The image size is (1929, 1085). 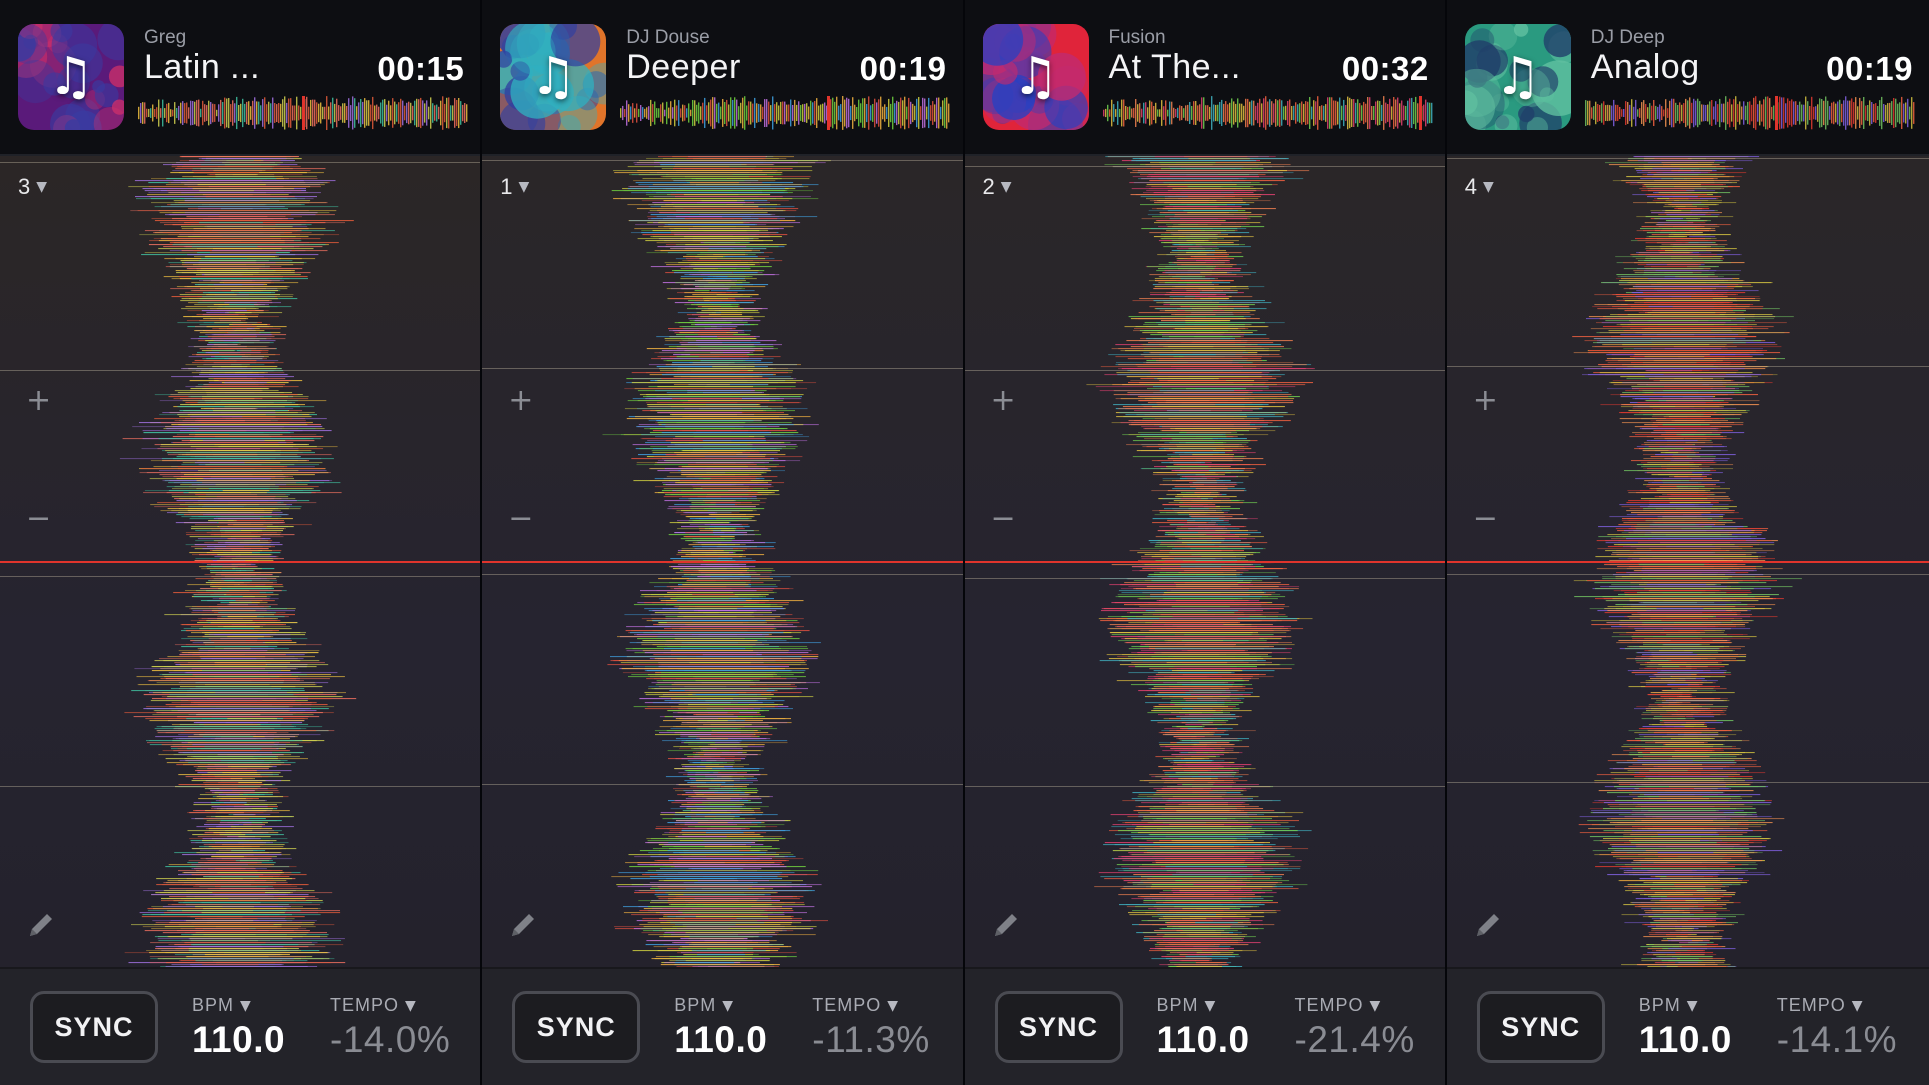 What do you see at coordinates (1627, 37) in the screenshot?
I see `track-artist: DJ Deep` at bounding box center [1627, 37].